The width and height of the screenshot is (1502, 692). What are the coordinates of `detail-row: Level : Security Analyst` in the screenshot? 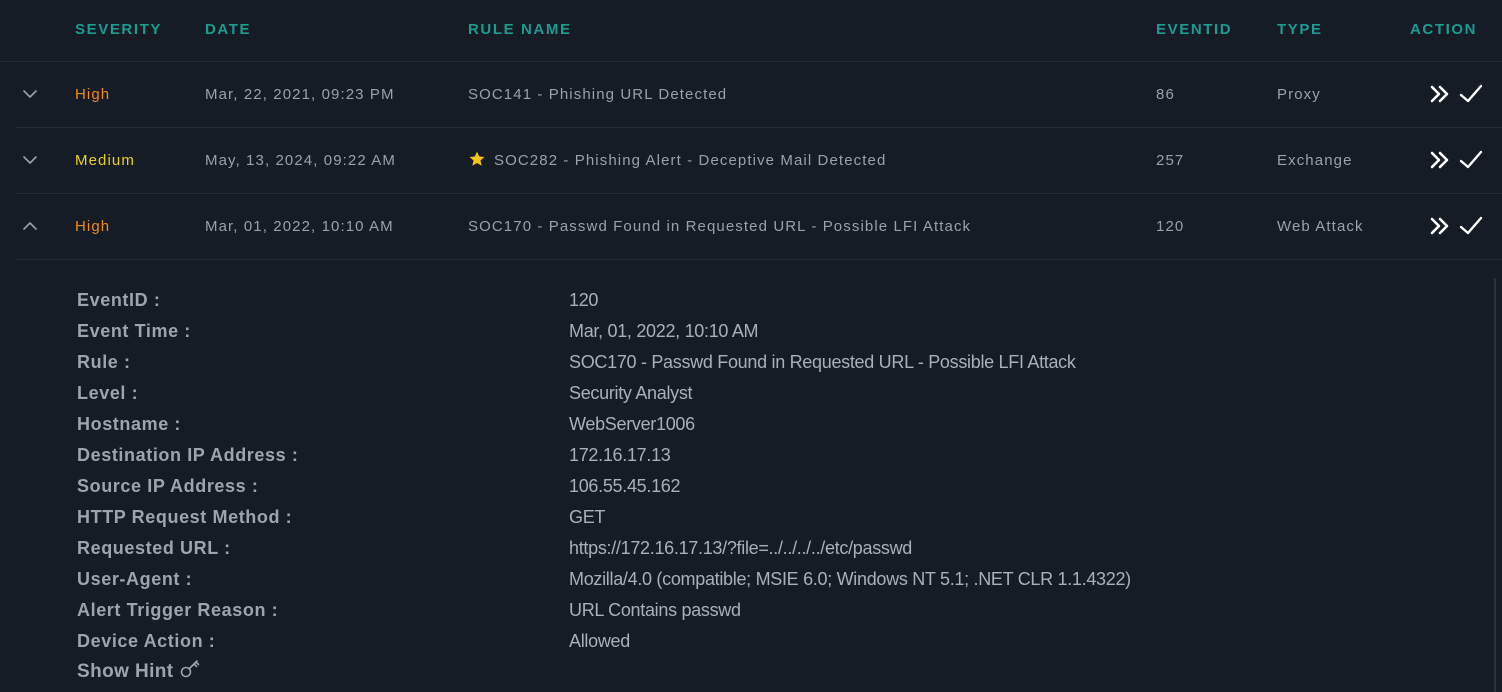 It's located at (751, 393).